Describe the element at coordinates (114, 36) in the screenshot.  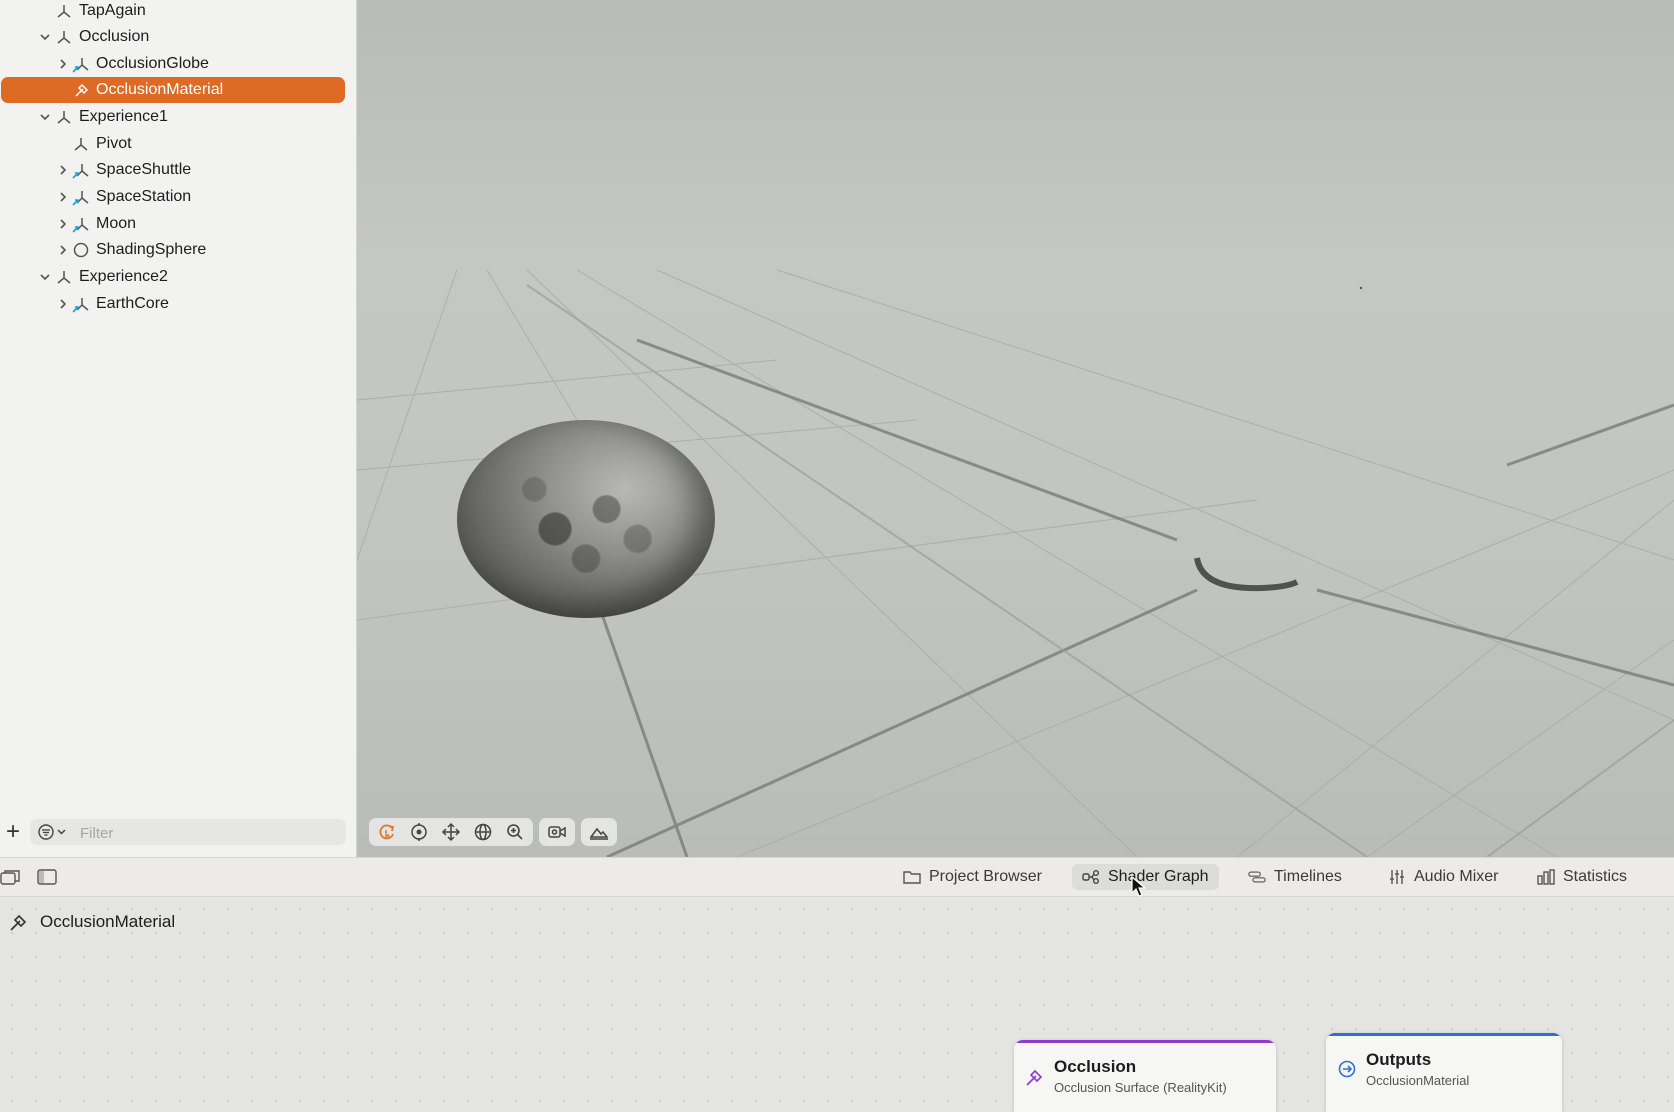
I see `tree-item-label: Occlusion` at that location.